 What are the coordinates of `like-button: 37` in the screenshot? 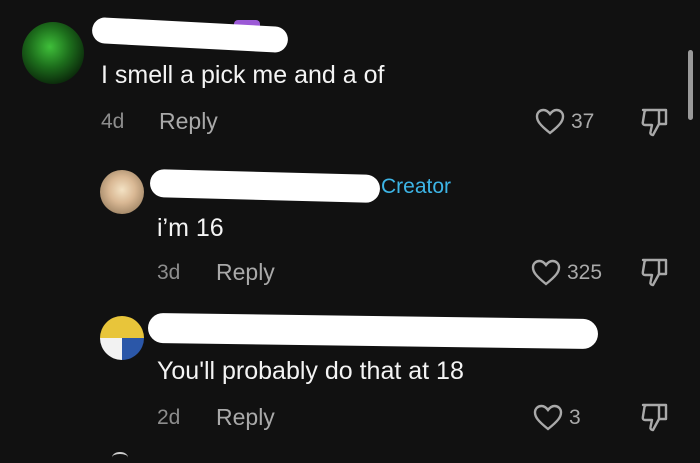 It's located at (564, 122).